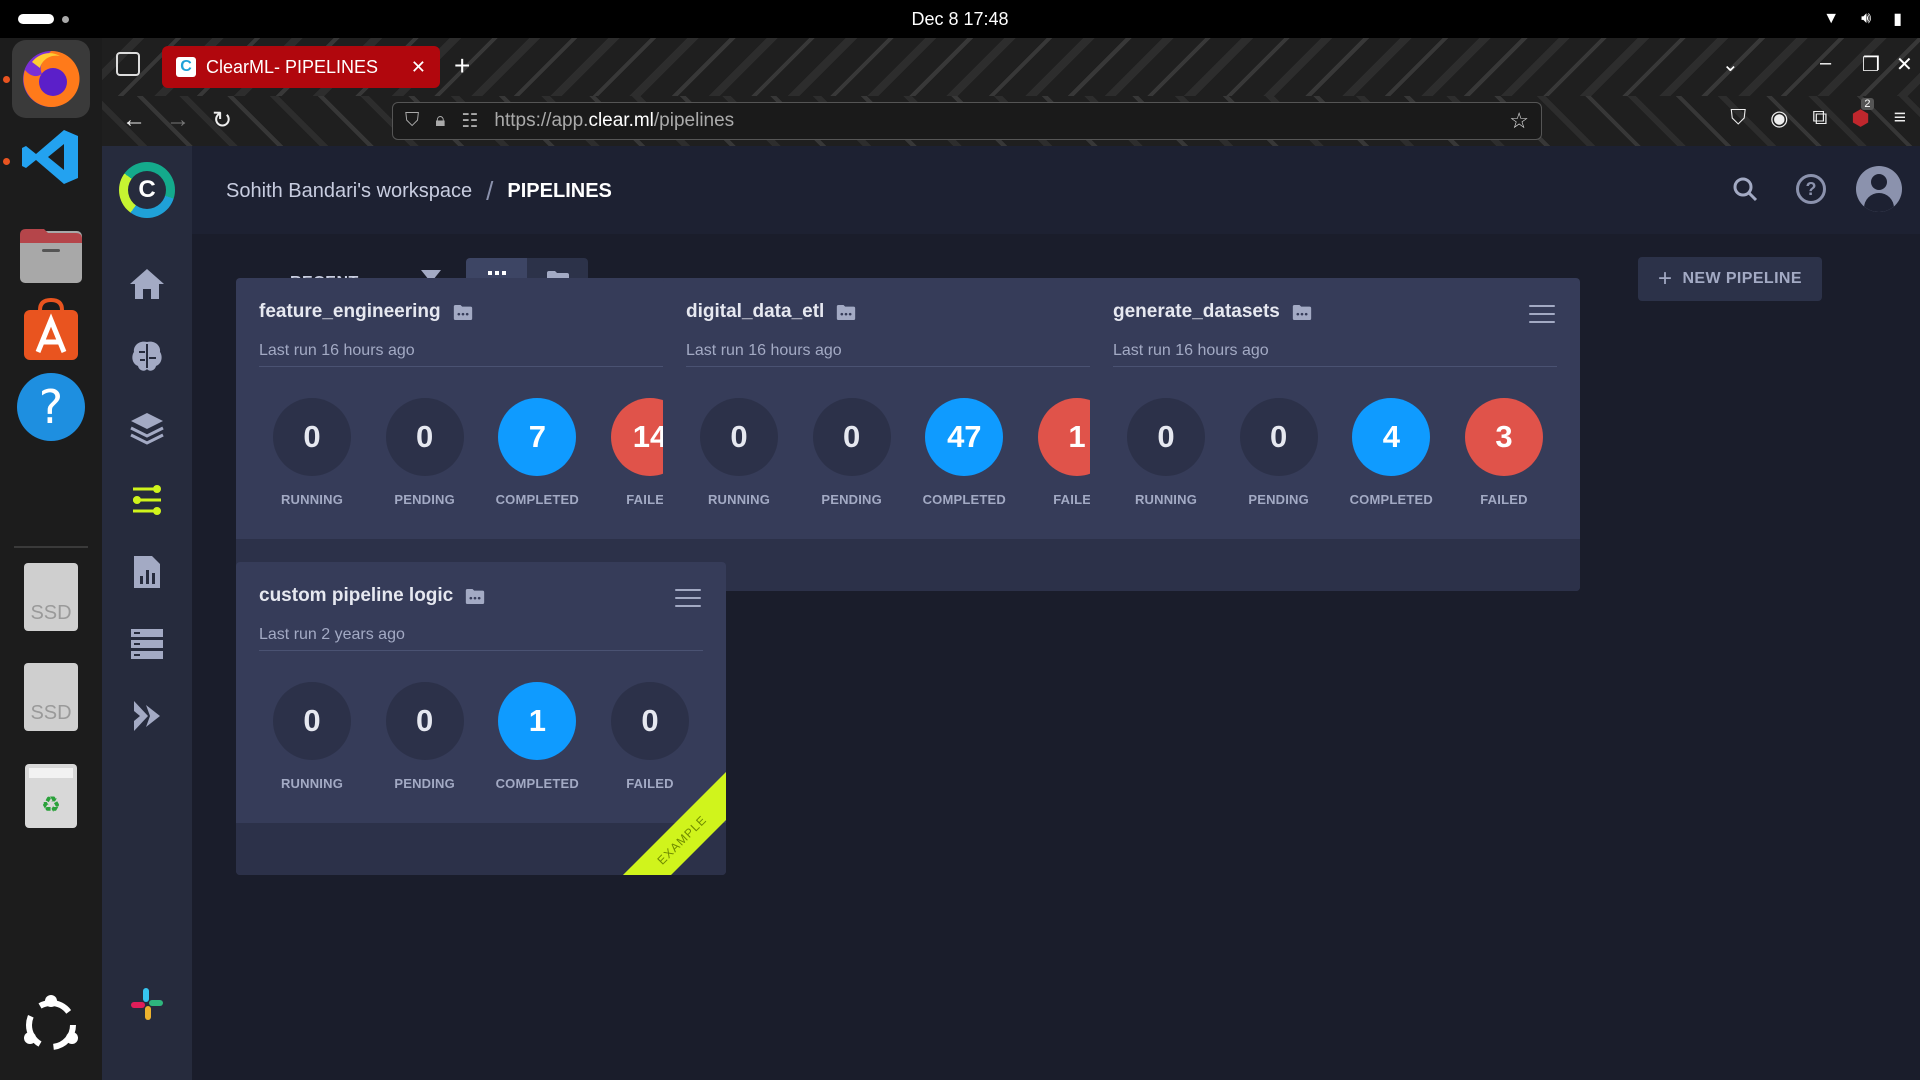 Image resolution: width=1920 pixels, height=1080 pixels. Describe the element at coordinates (537, 783) in the screenshot. I see `completed-label: COMPLETED` at that location.